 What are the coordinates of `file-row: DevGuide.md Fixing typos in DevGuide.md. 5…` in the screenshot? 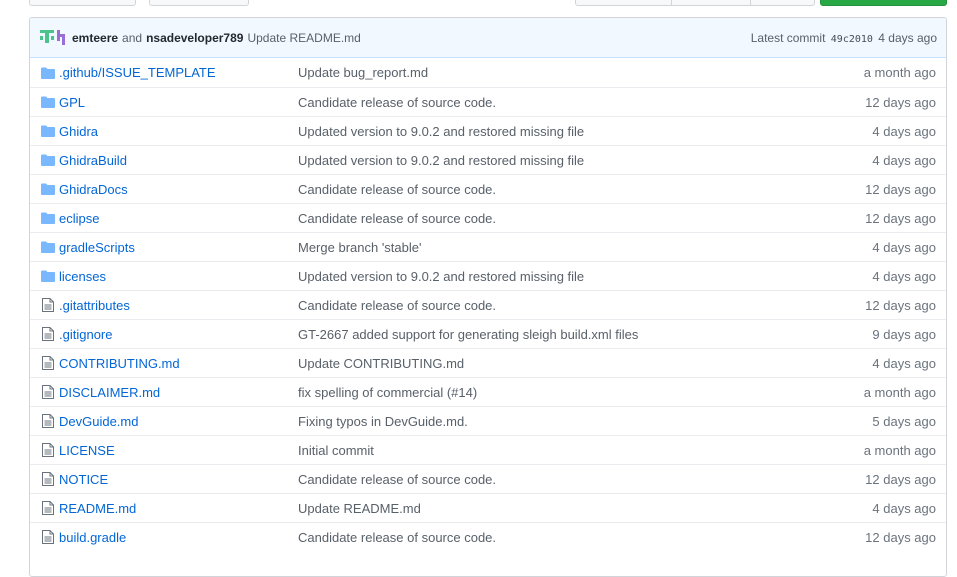 It's located at (488, 420).